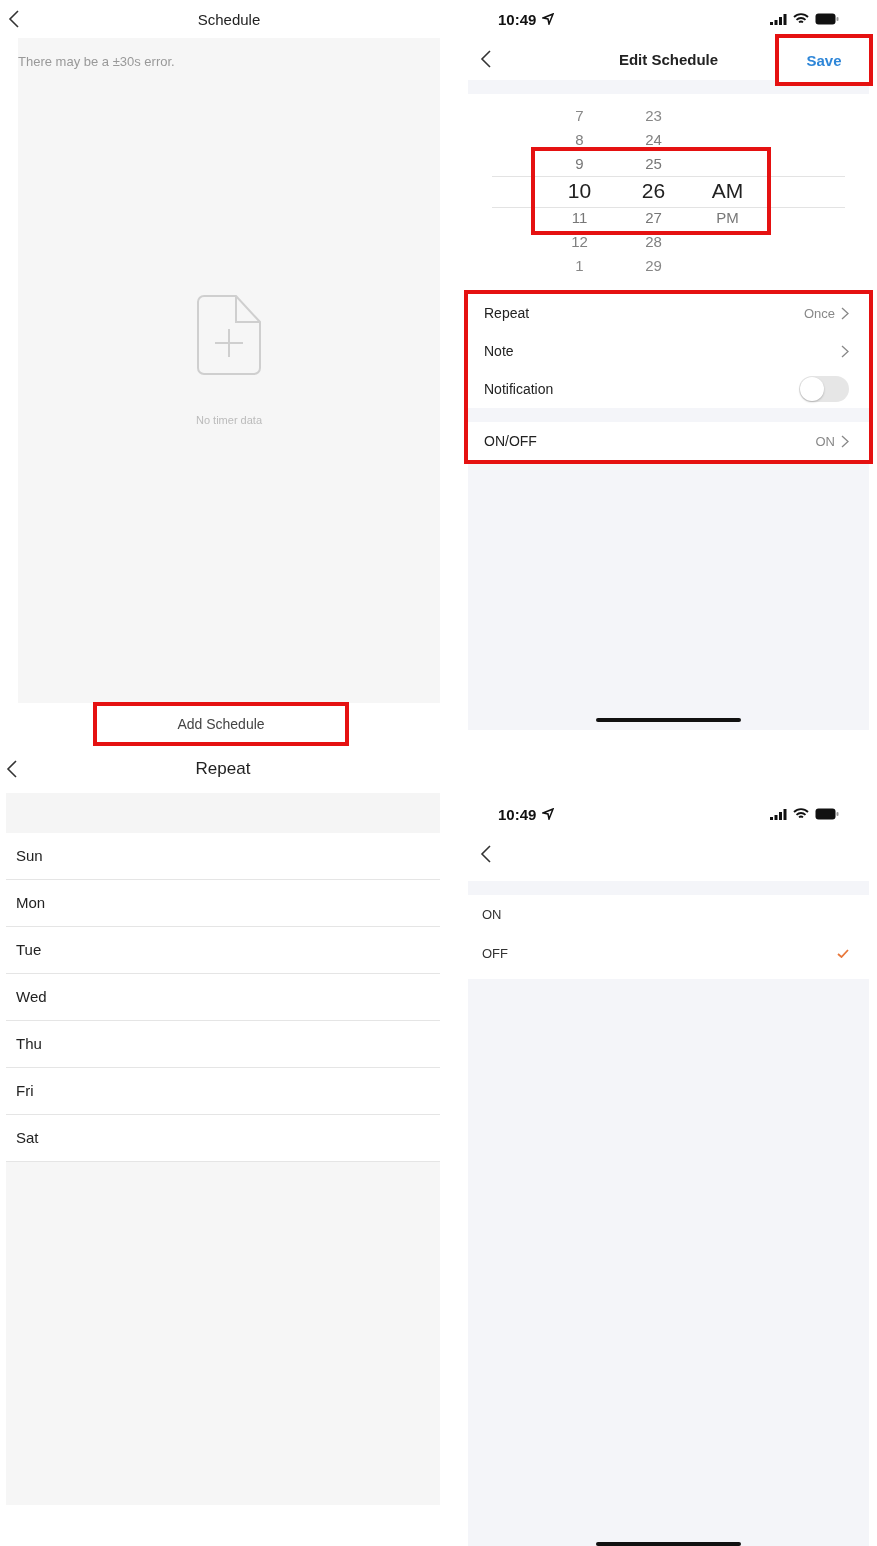 The width and height of the screenshot is (877, 1546). What do you see at coordinates (653, 116) in the screenshot?
I see `picker-value: 23` at bounding box center [653, 116].